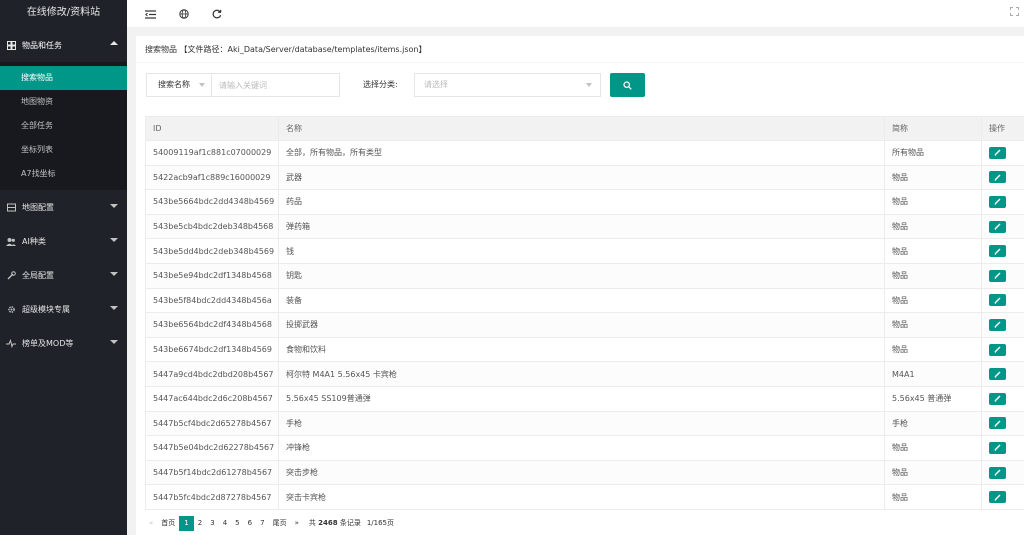  I want to click on sidebar-item-all-quests: 全部任务, so click(63, 126).